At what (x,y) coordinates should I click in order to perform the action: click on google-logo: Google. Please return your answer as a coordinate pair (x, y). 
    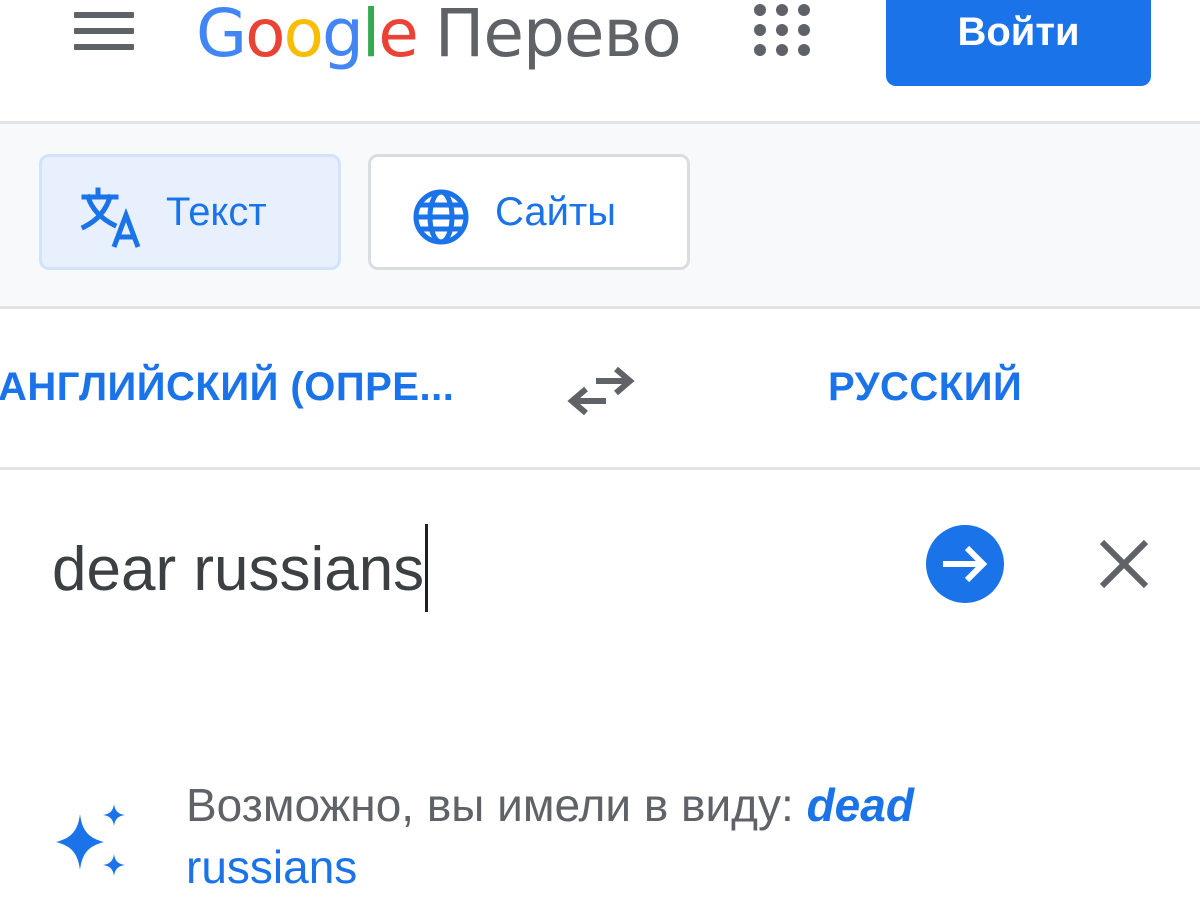
    Looking at the image, I should click on (307, 36).